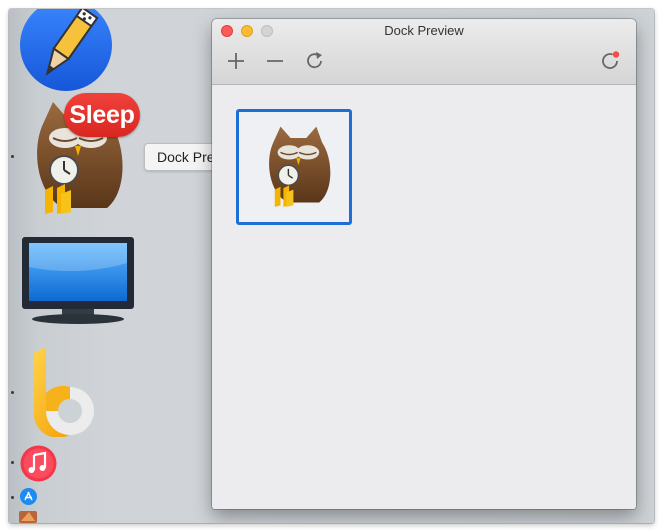 The image size is (664, 532). What do you see at coordinates (424, 30) in the screenshot?
I see `window-title: Dock Preview` at bounding box center [424, 30].